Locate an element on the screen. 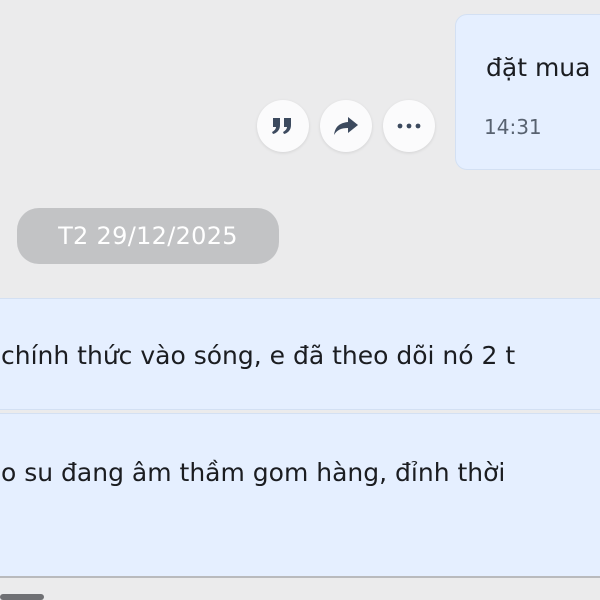 The image size is (600, 600). more-options-button is located at coordinates (409, 126).